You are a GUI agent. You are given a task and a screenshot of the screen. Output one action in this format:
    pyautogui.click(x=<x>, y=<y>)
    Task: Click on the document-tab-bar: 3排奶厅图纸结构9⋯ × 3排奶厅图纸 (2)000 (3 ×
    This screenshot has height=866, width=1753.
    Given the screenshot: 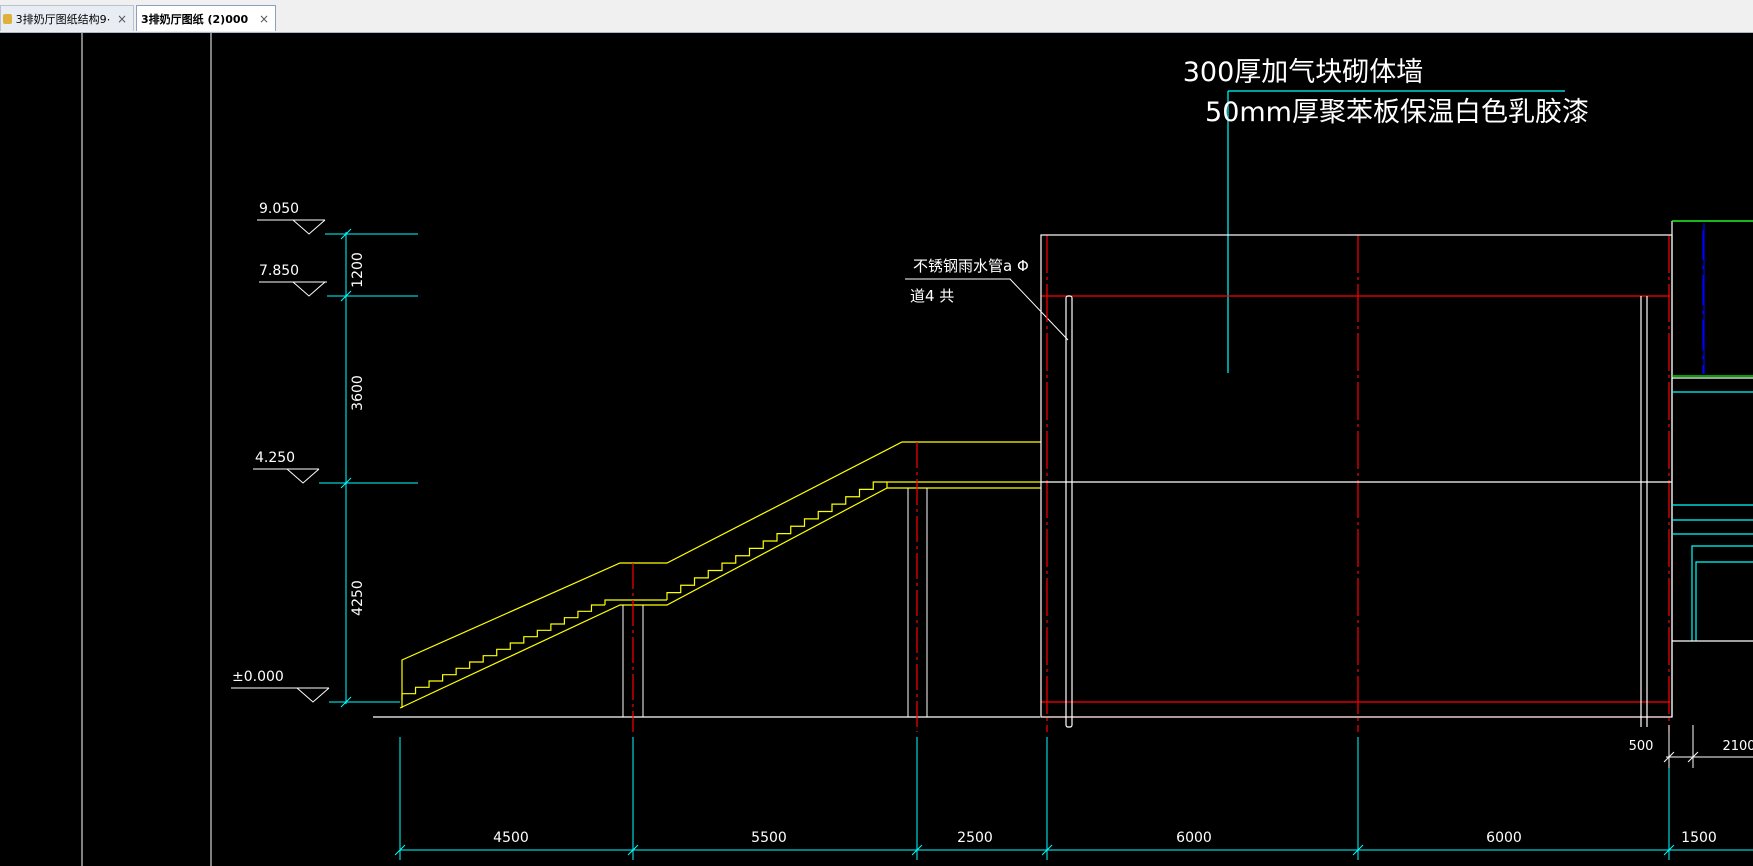 What is the action you would take?
    pyautogui.click(x=876, y=16)
    